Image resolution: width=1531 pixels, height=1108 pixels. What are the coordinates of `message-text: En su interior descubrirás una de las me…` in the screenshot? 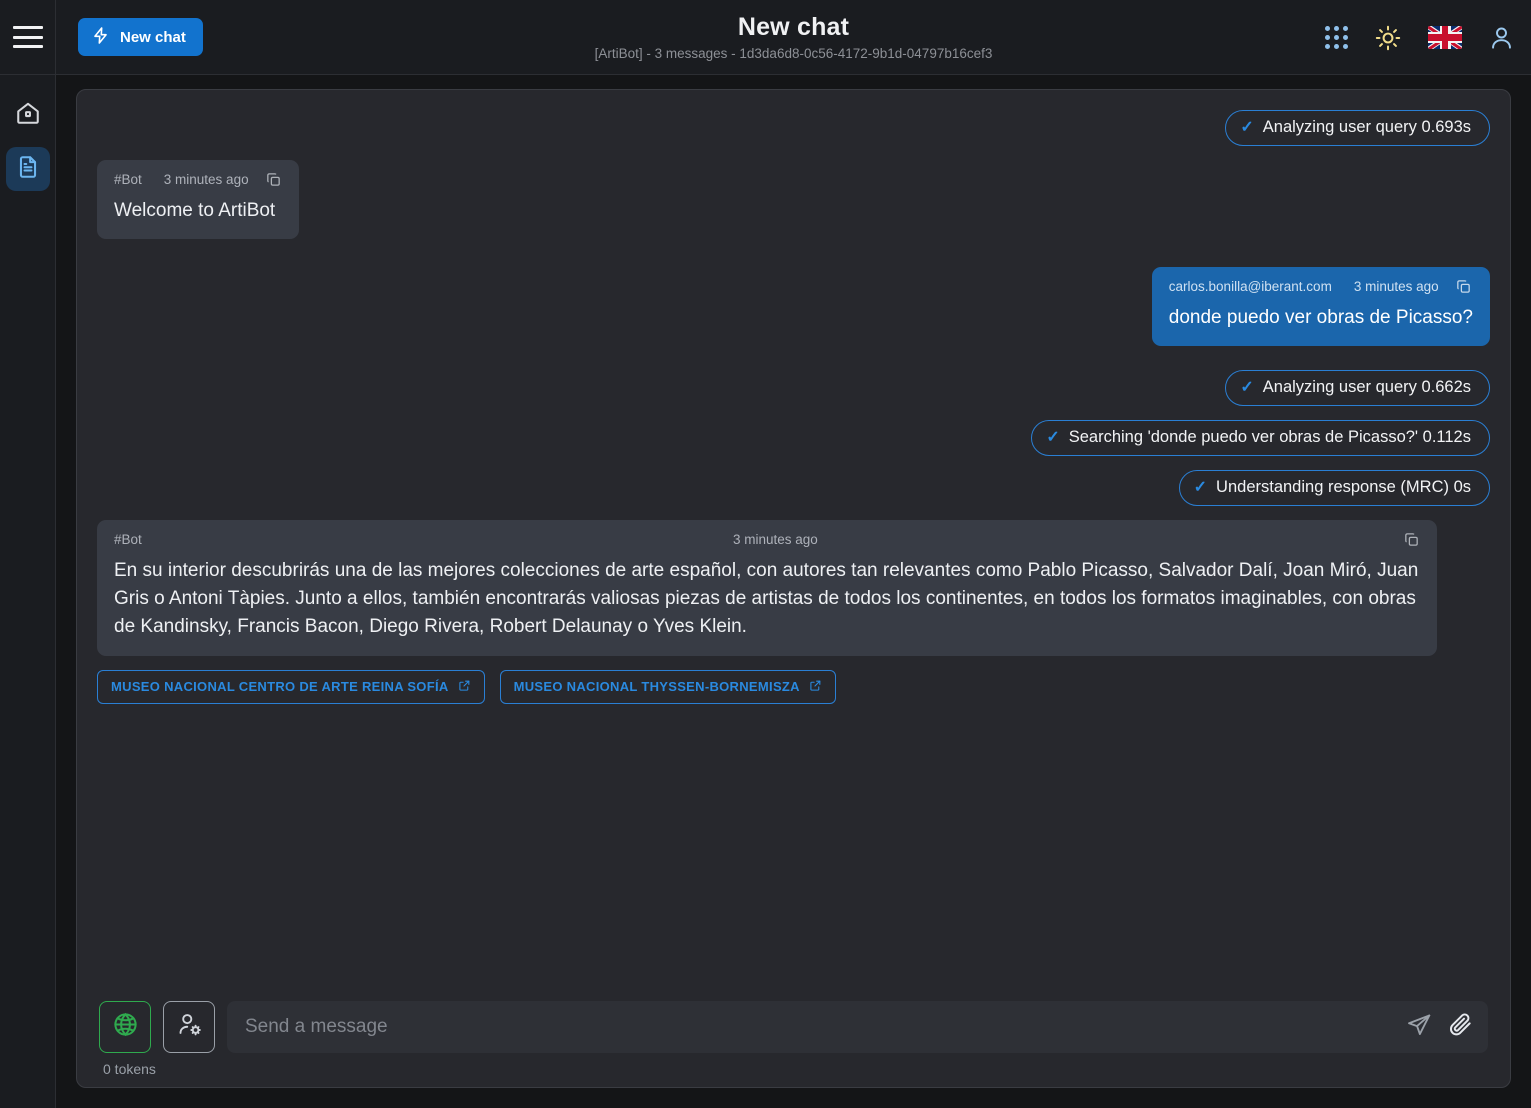 It's located at (766, 599).